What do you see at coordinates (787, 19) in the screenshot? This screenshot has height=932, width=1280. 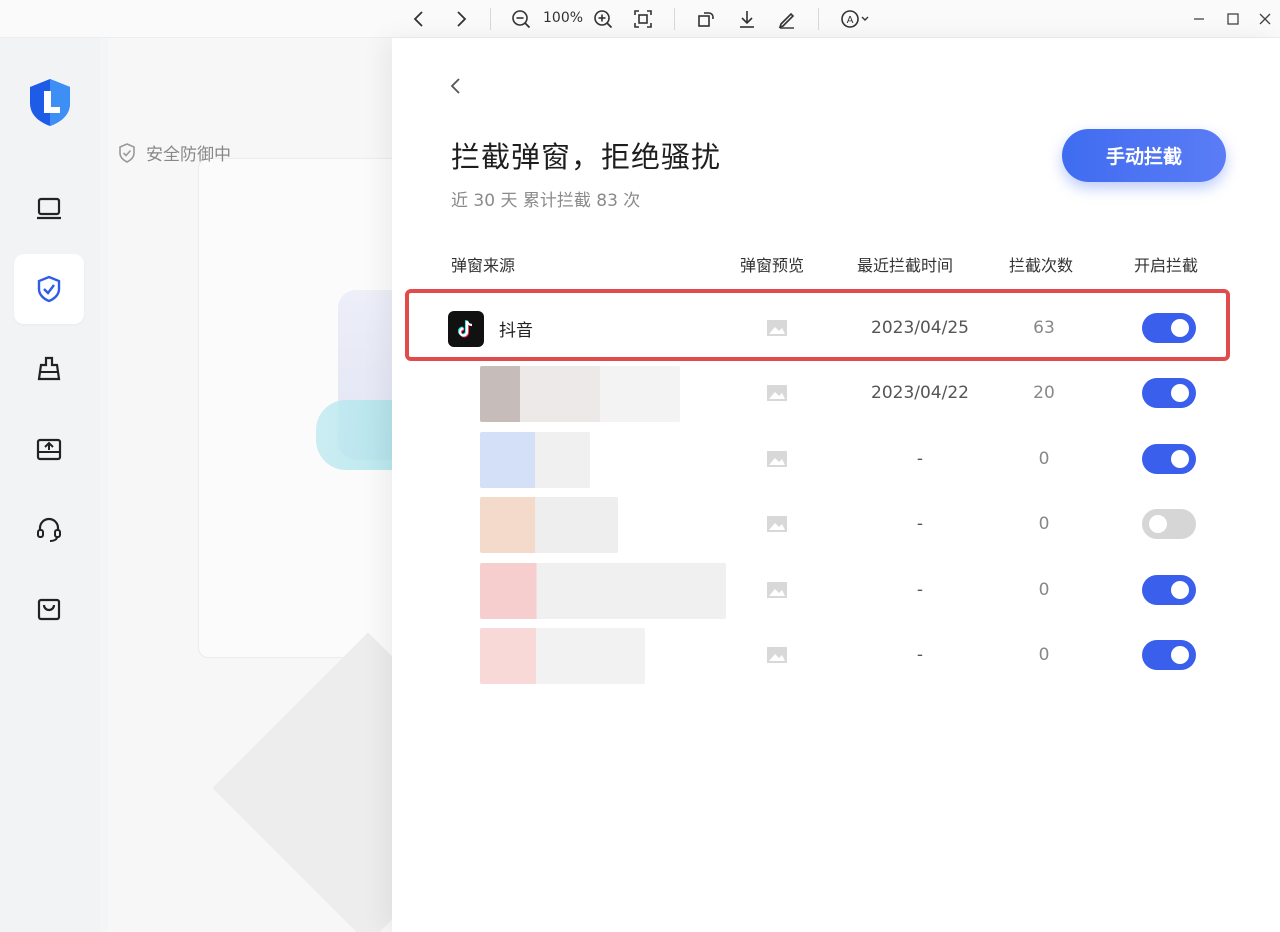 I see `edit-pen-icon` at bounding box center [787, 19].